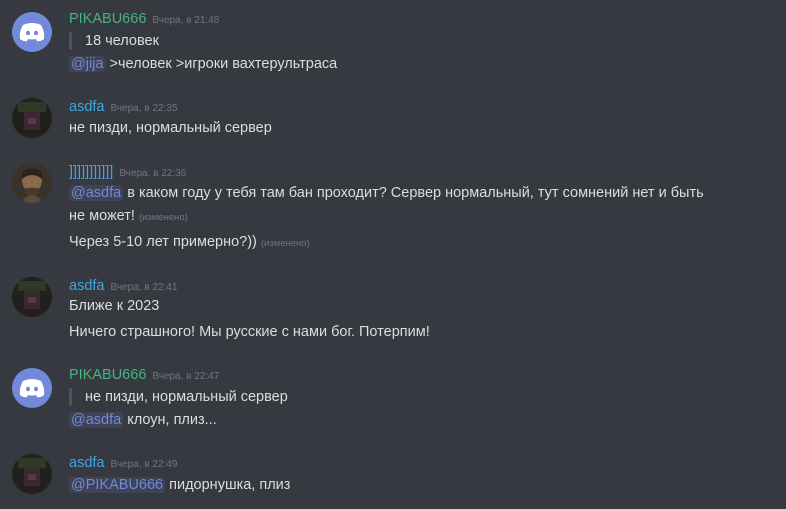 Image resolution: width=786 pixels, height=509 pixels. I want to click on message-header: PIKABU666 Вчера, в 22:47, so click(144, 375).